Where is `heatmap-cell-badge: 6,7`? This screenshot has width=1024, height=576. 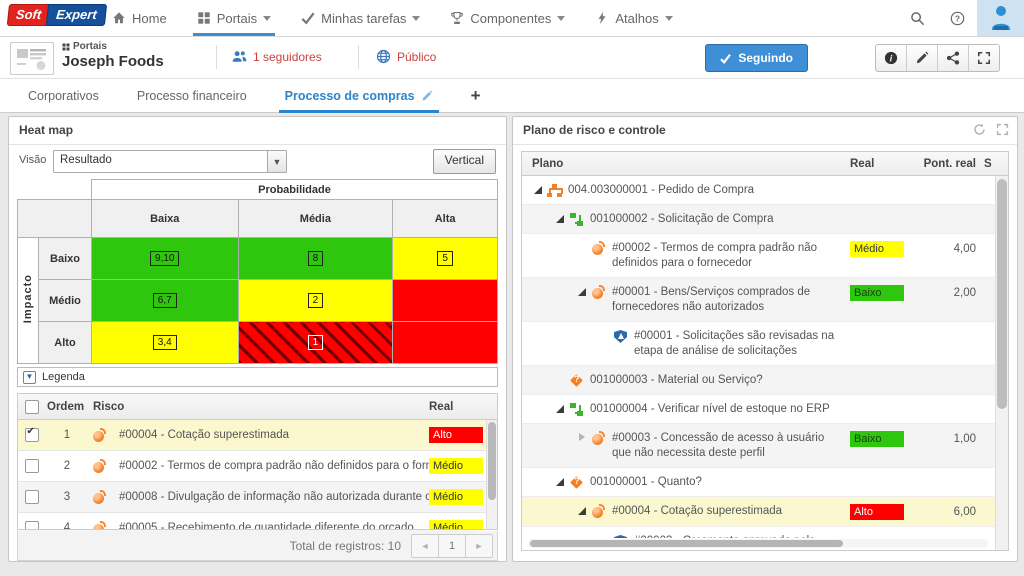
heatmap-cell-badge: 6,7 is located at coordinates (164, 300).